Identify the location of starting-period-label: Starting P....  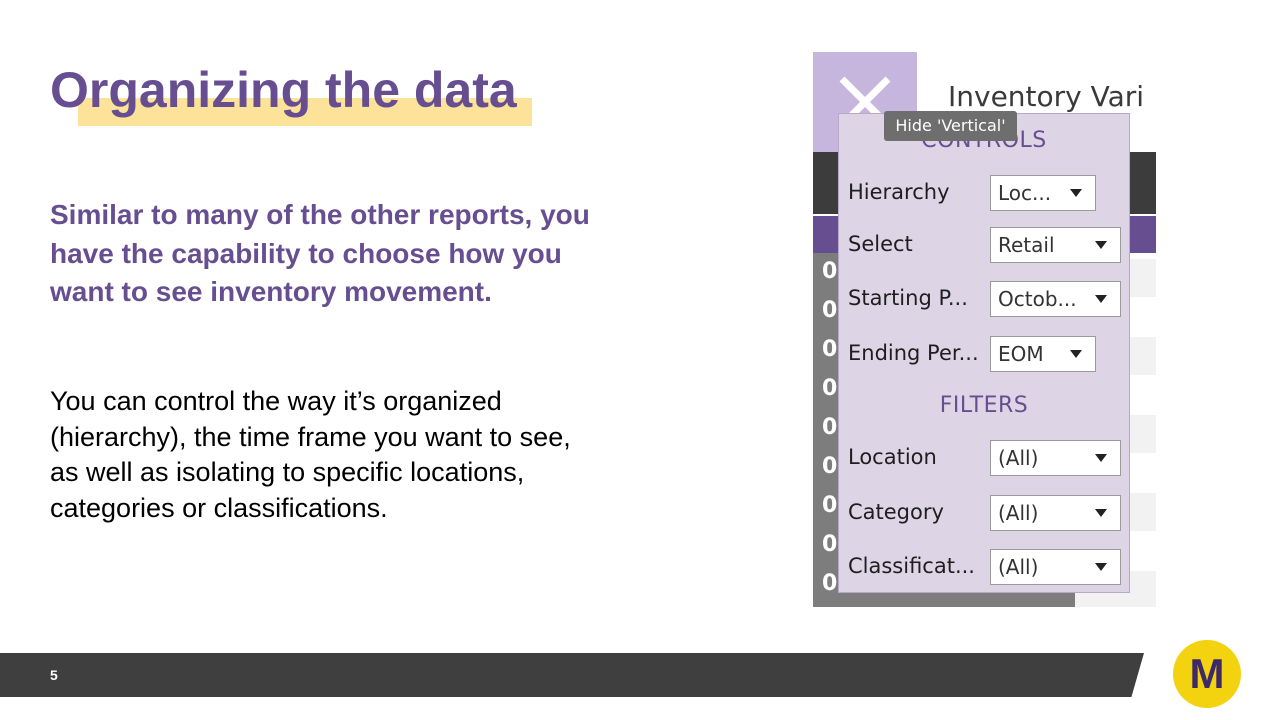
(908, 298).